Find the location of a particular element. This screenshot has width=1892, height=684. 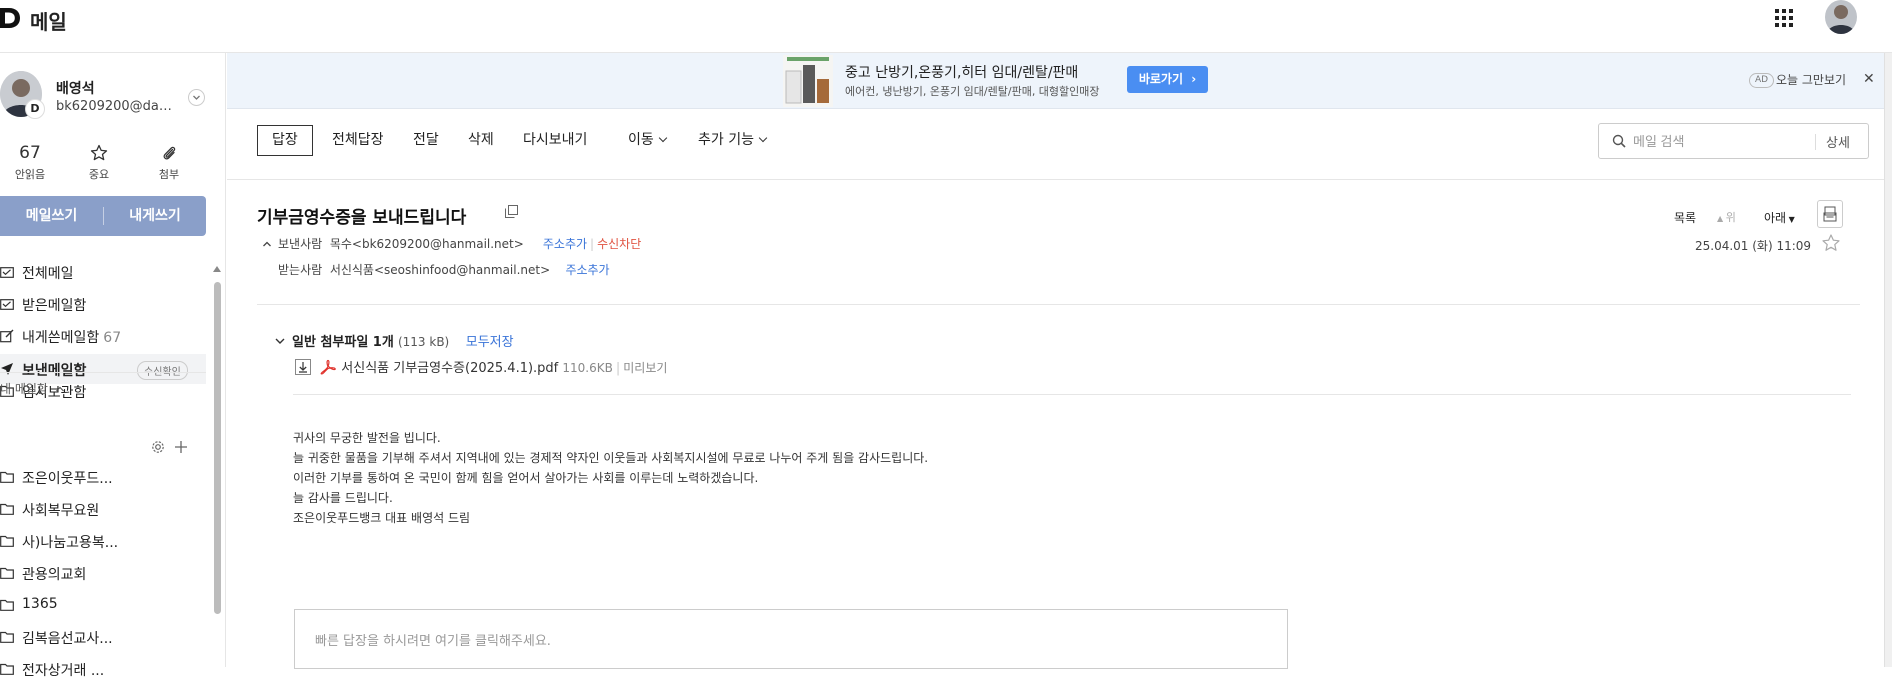

sender-address: 목수<bk6209200@hanmail.net> is located at coordinates (427, 244).